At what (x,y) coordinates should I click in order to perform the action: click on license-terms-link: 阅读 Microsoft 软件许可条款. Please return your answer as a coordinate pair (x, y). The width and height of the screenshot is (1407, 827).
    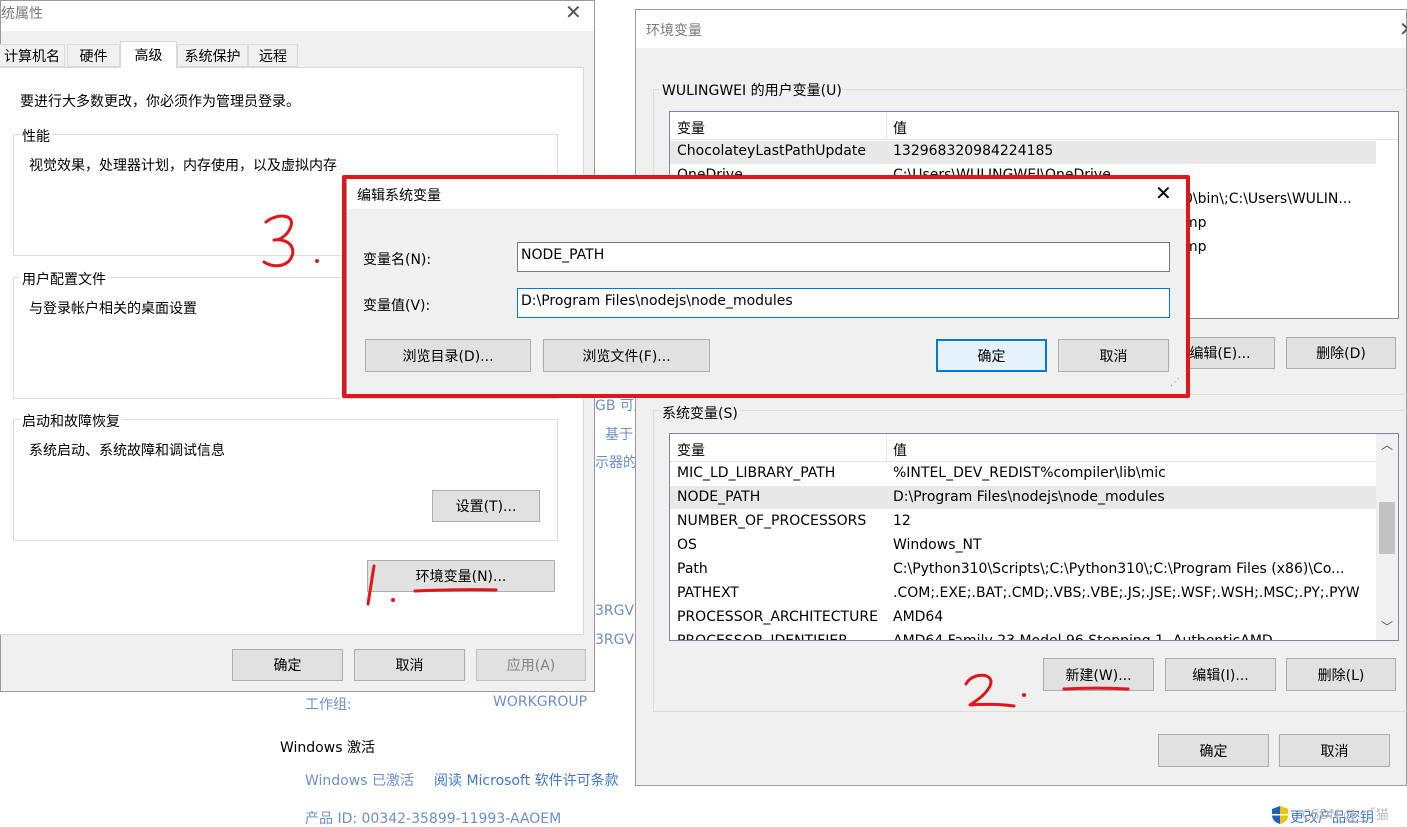
    Looking at the image, I should click on (526, 780).